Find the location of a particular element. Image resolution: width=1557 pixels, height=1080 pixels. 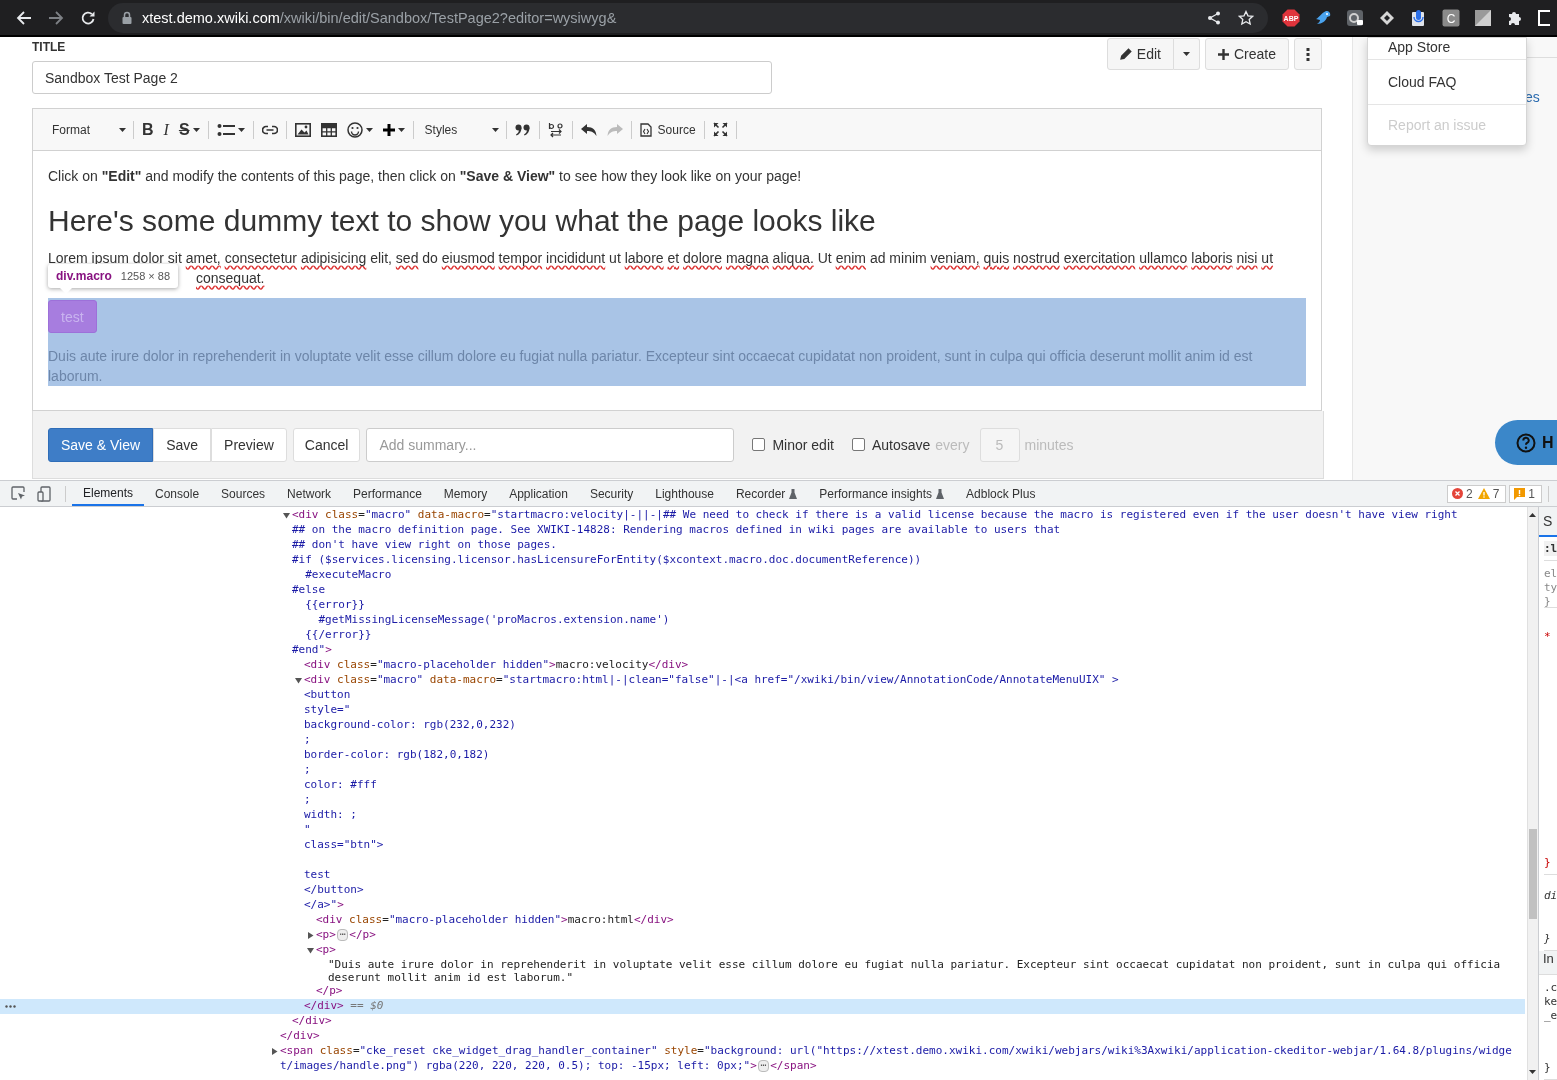

help-button: H is located at coordinates (1526, 442).